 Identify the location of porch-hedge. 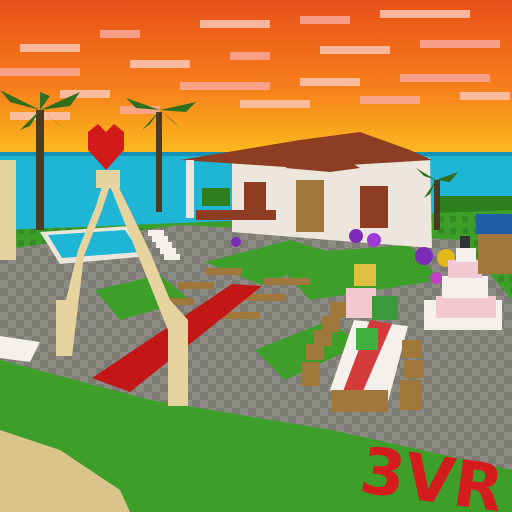
(216, 197).